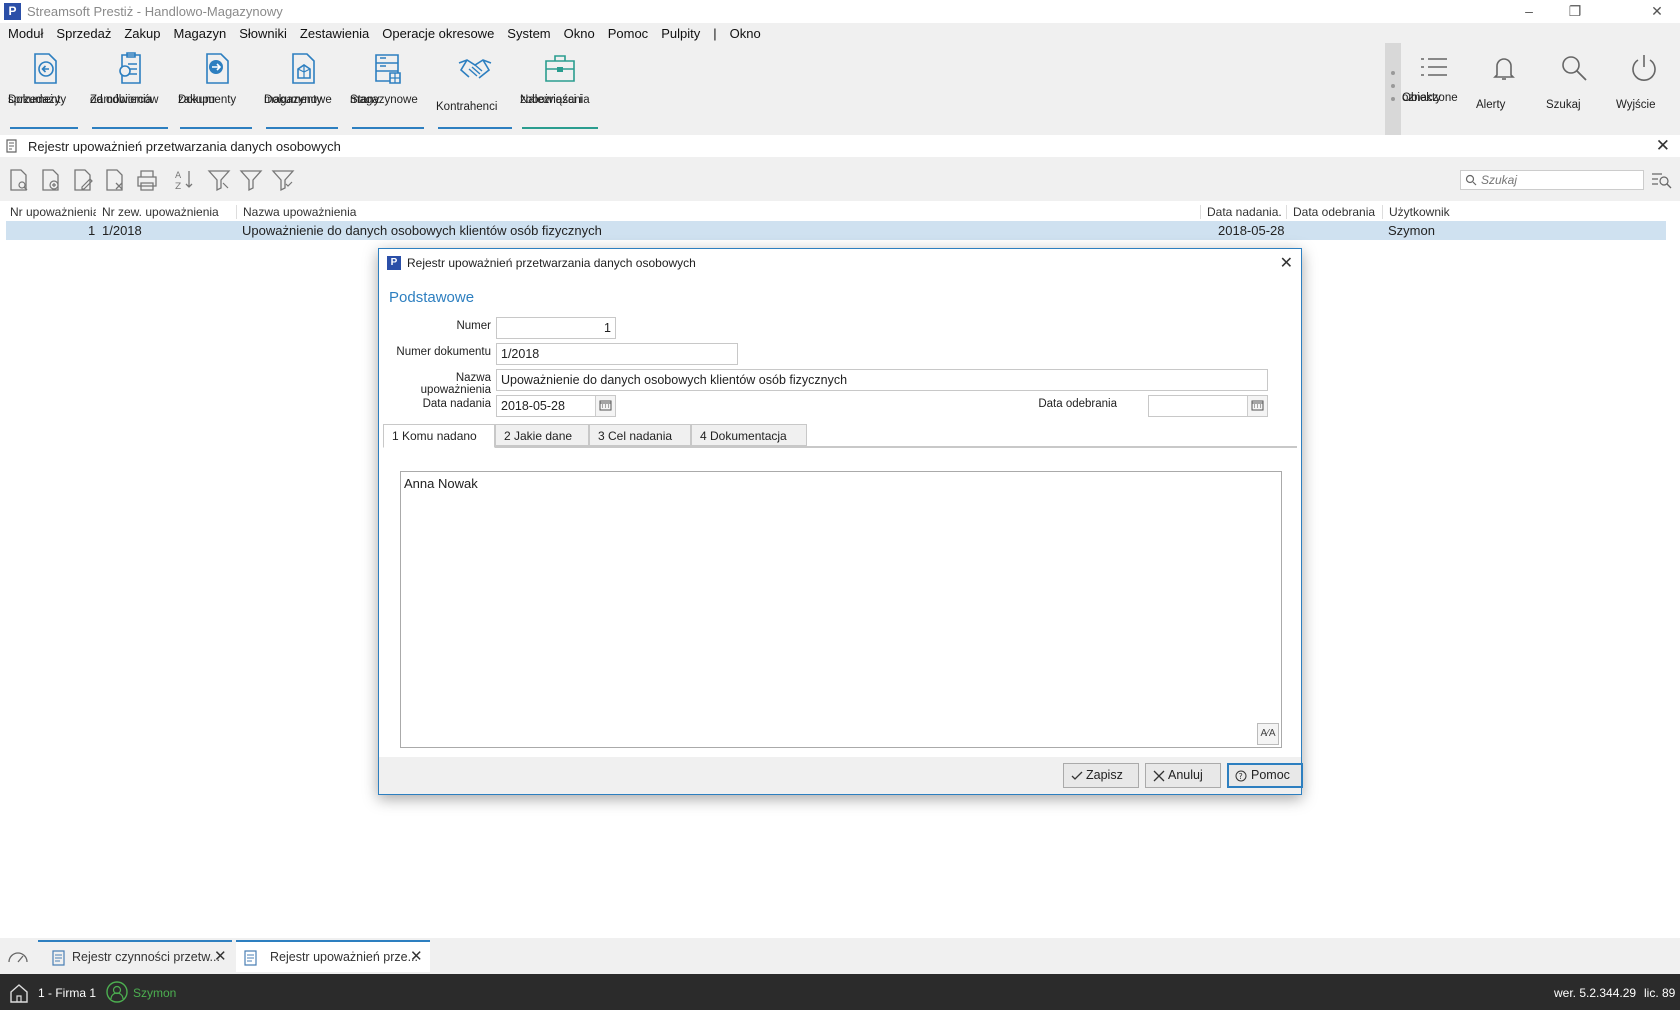  I want to click on task-tab-rejestr-czynnosci: Rejestr czynności przetw... ✕, so click(135, 956).